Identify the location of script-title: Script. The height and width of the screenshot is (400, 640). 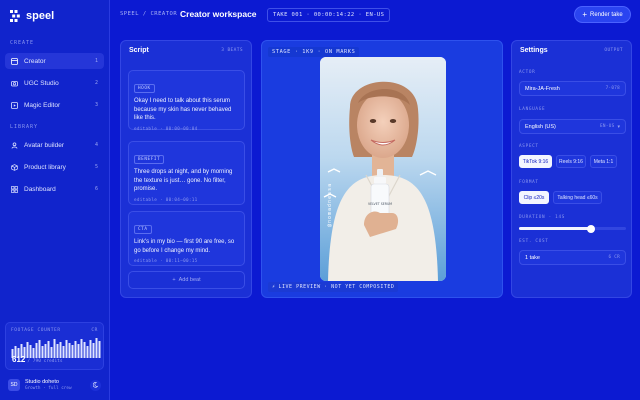
(139, 50).